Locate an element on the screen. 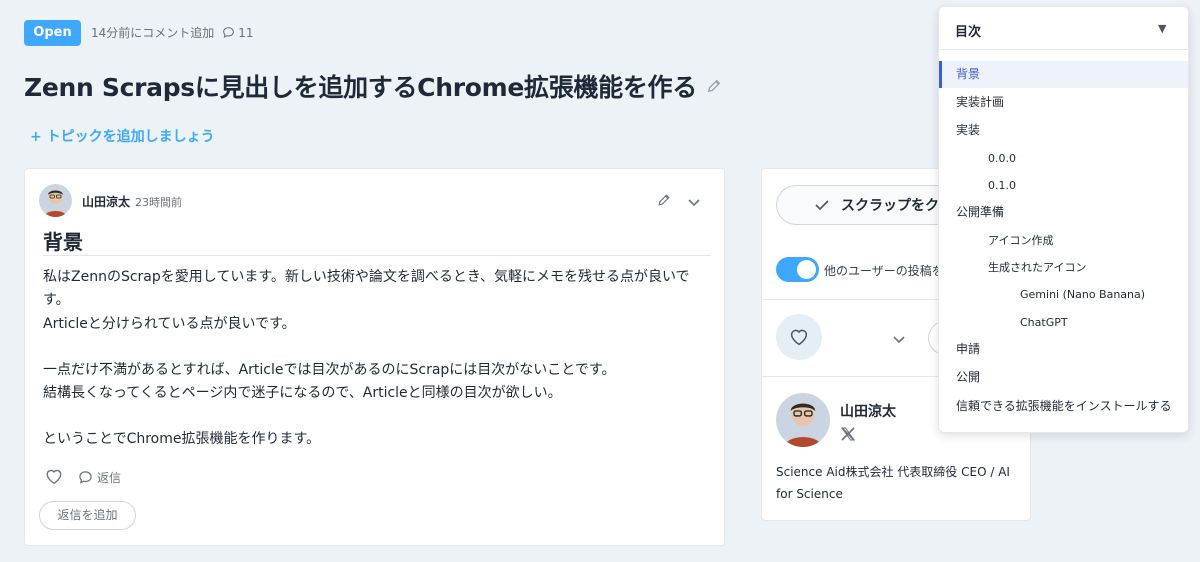 This screenshot has width=1200, height=562. like-button is located at coordinates (54, 478).